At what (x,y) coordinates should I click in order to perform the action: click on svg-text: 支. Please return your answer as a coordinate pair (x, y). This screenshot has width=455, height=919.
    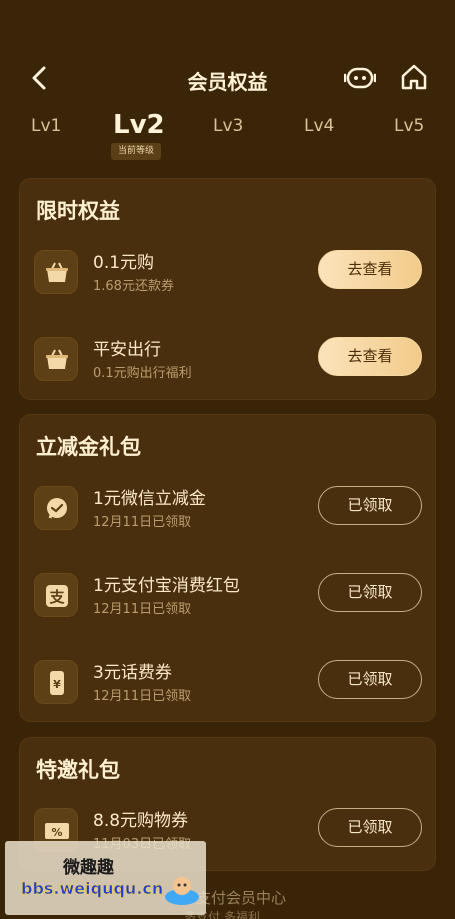
    Looking at the image, I should click on (56, 597).